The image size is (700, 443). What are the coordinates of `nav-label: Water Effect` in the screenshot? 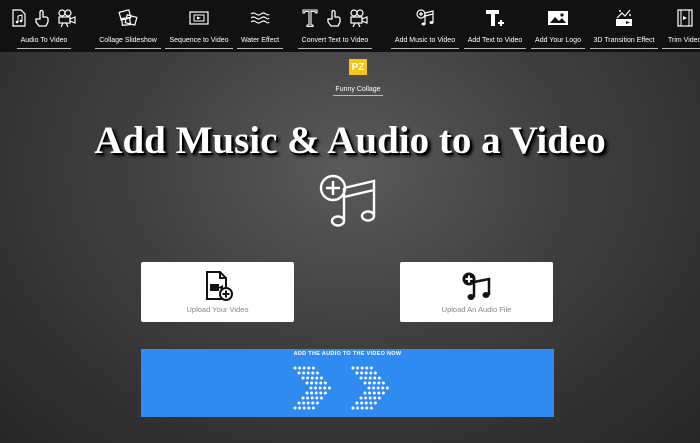 It's located at (260, 42).